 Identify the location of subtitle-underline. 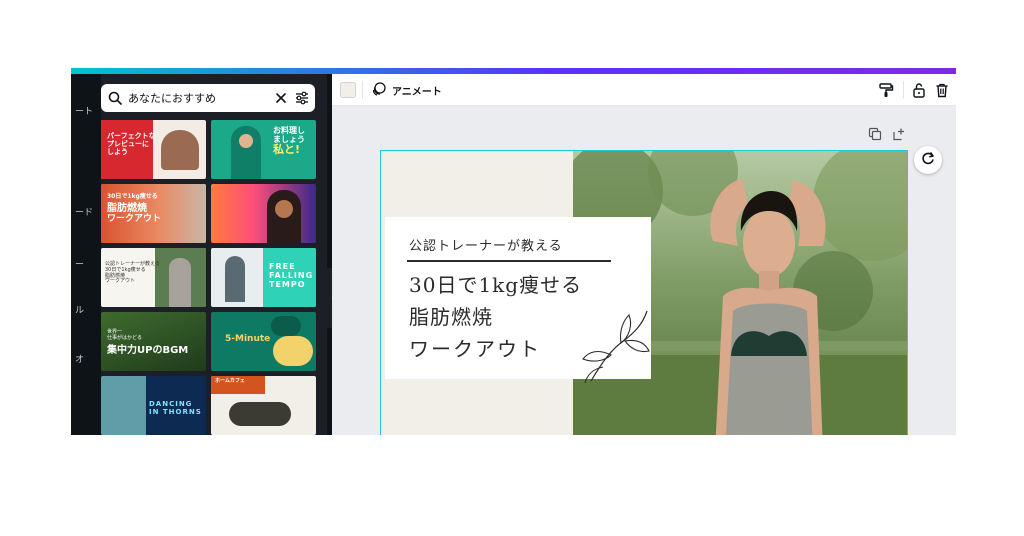
(509, 261).